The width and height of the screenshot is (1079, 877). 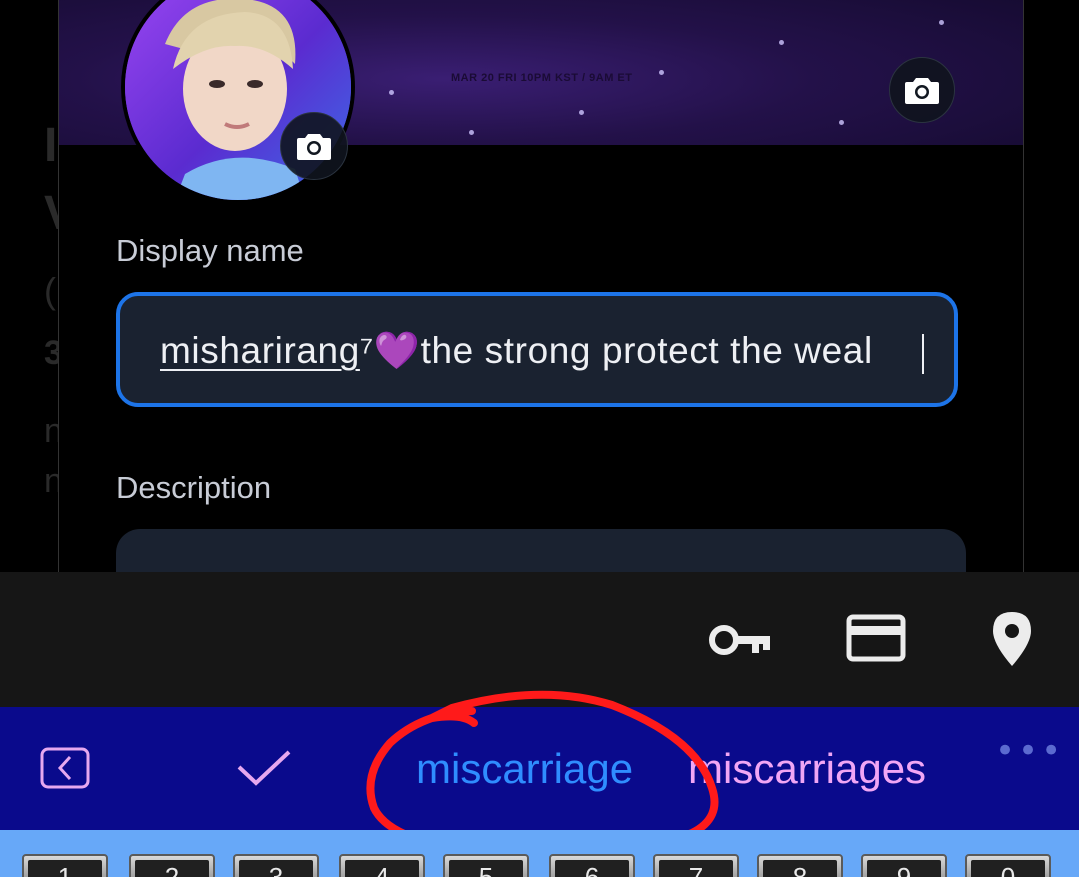 I want to click on key-6: 6, so click(x=592, y=865).